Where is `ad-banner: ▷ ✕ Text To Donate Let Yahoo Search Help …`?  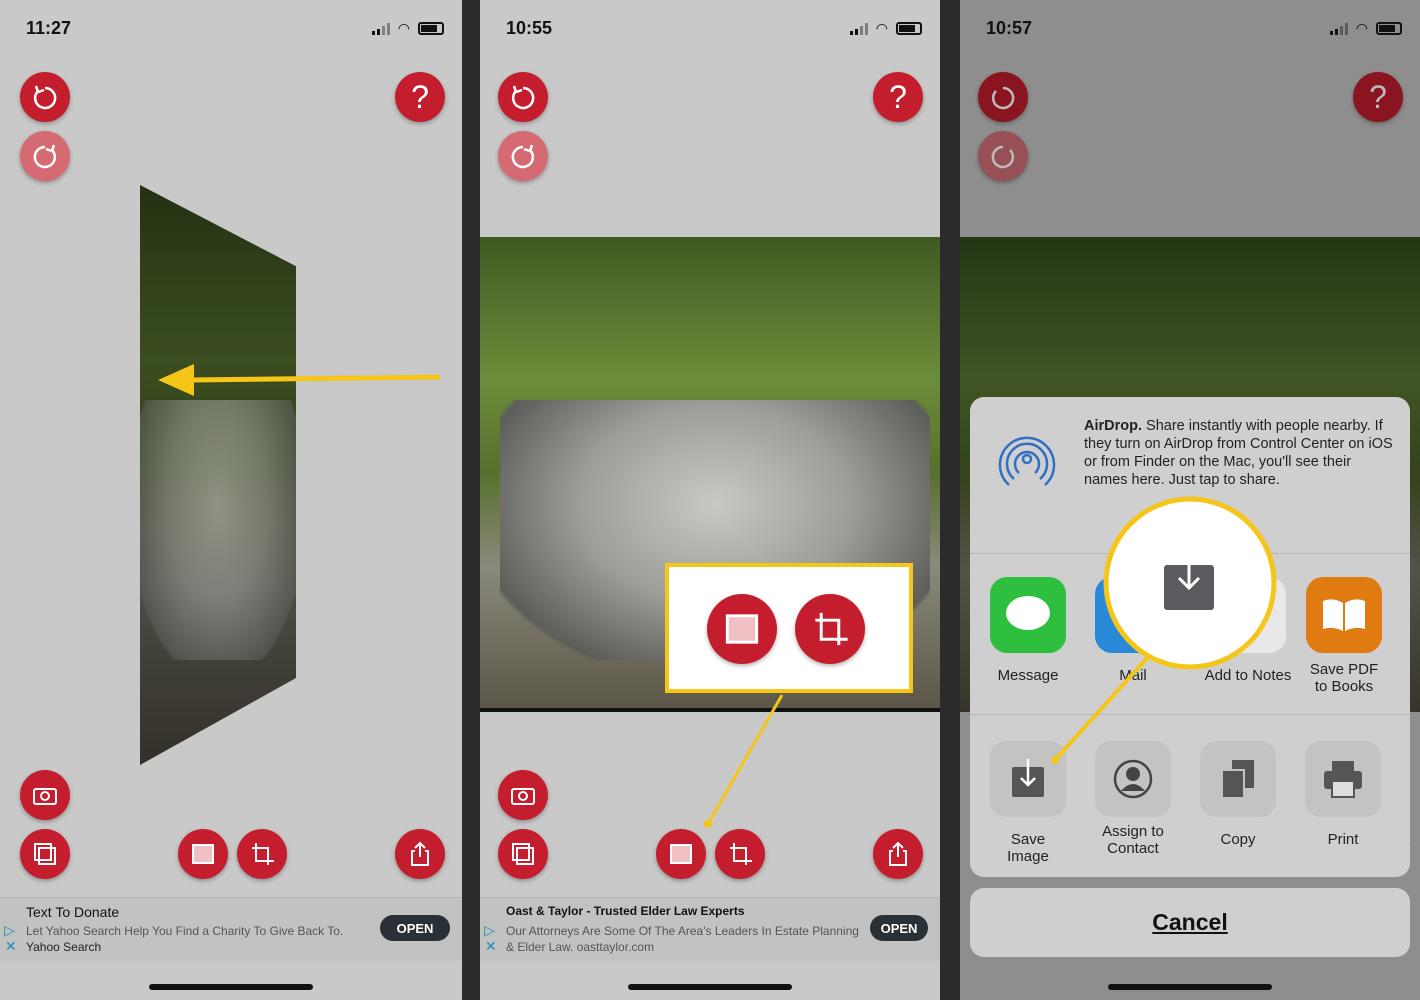
ad-banner: ▷ ✕ Text To Donate Let Yahoo Search Help … is located at coordinates (231, 929).